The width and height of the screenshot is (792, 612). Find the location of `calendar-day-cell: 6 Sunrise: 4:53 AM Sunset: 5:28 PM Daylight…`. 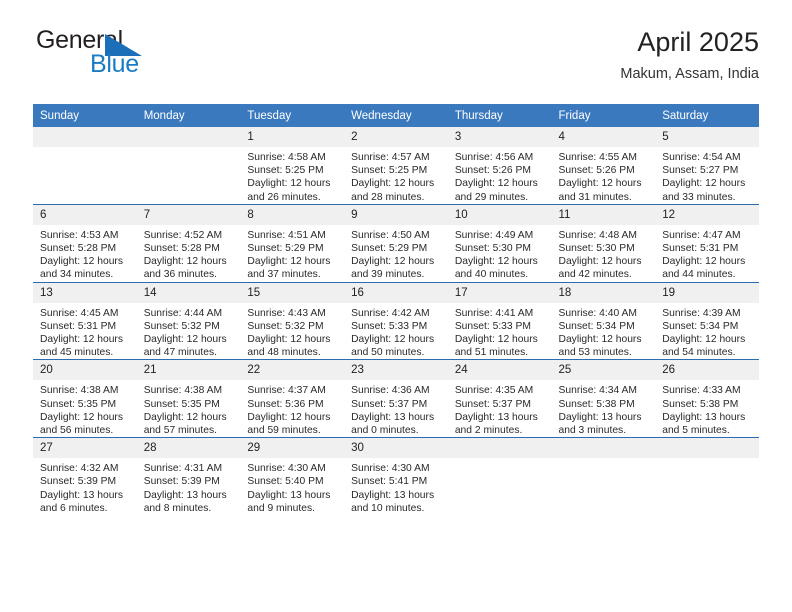

calendar-day-cell: 6 Sunrise: 4:53 AM Sunset: 5:28 PM Daylight… is located at coordinates (85, 243).